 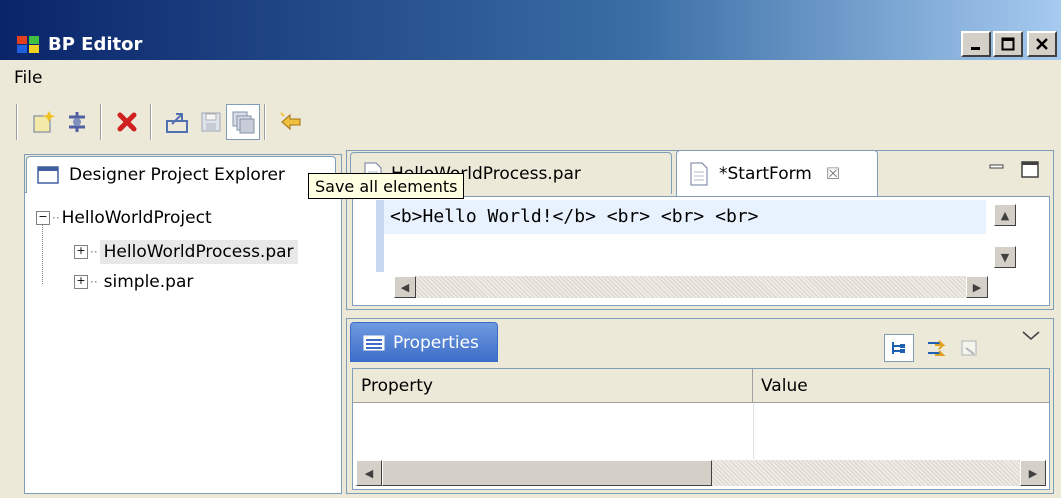 I want to click on tree-view-toggle-icon, so click(x=899, y=348).